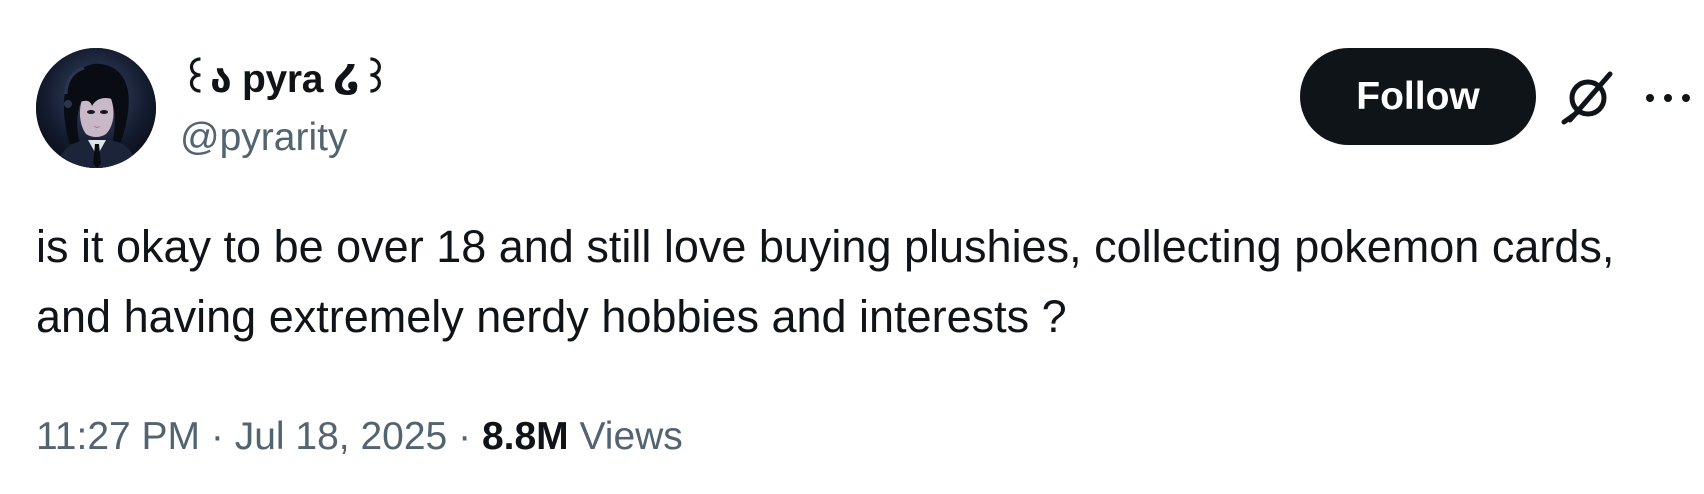 This screenshot has height=494, width=1704. I want to click on tweet-time: 11:27 PM, so click(118, 436).